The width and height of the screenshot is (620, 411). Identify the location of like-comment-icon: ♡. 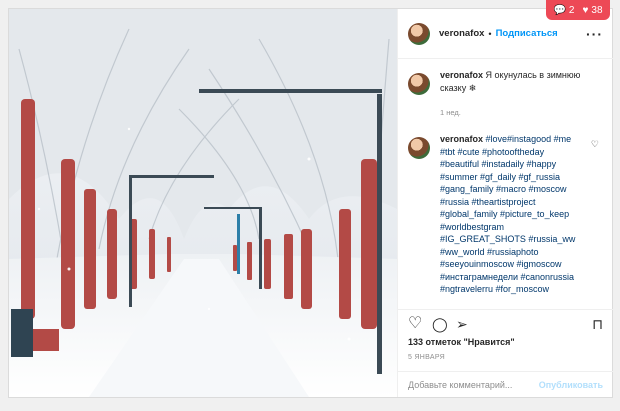
(595, 144).